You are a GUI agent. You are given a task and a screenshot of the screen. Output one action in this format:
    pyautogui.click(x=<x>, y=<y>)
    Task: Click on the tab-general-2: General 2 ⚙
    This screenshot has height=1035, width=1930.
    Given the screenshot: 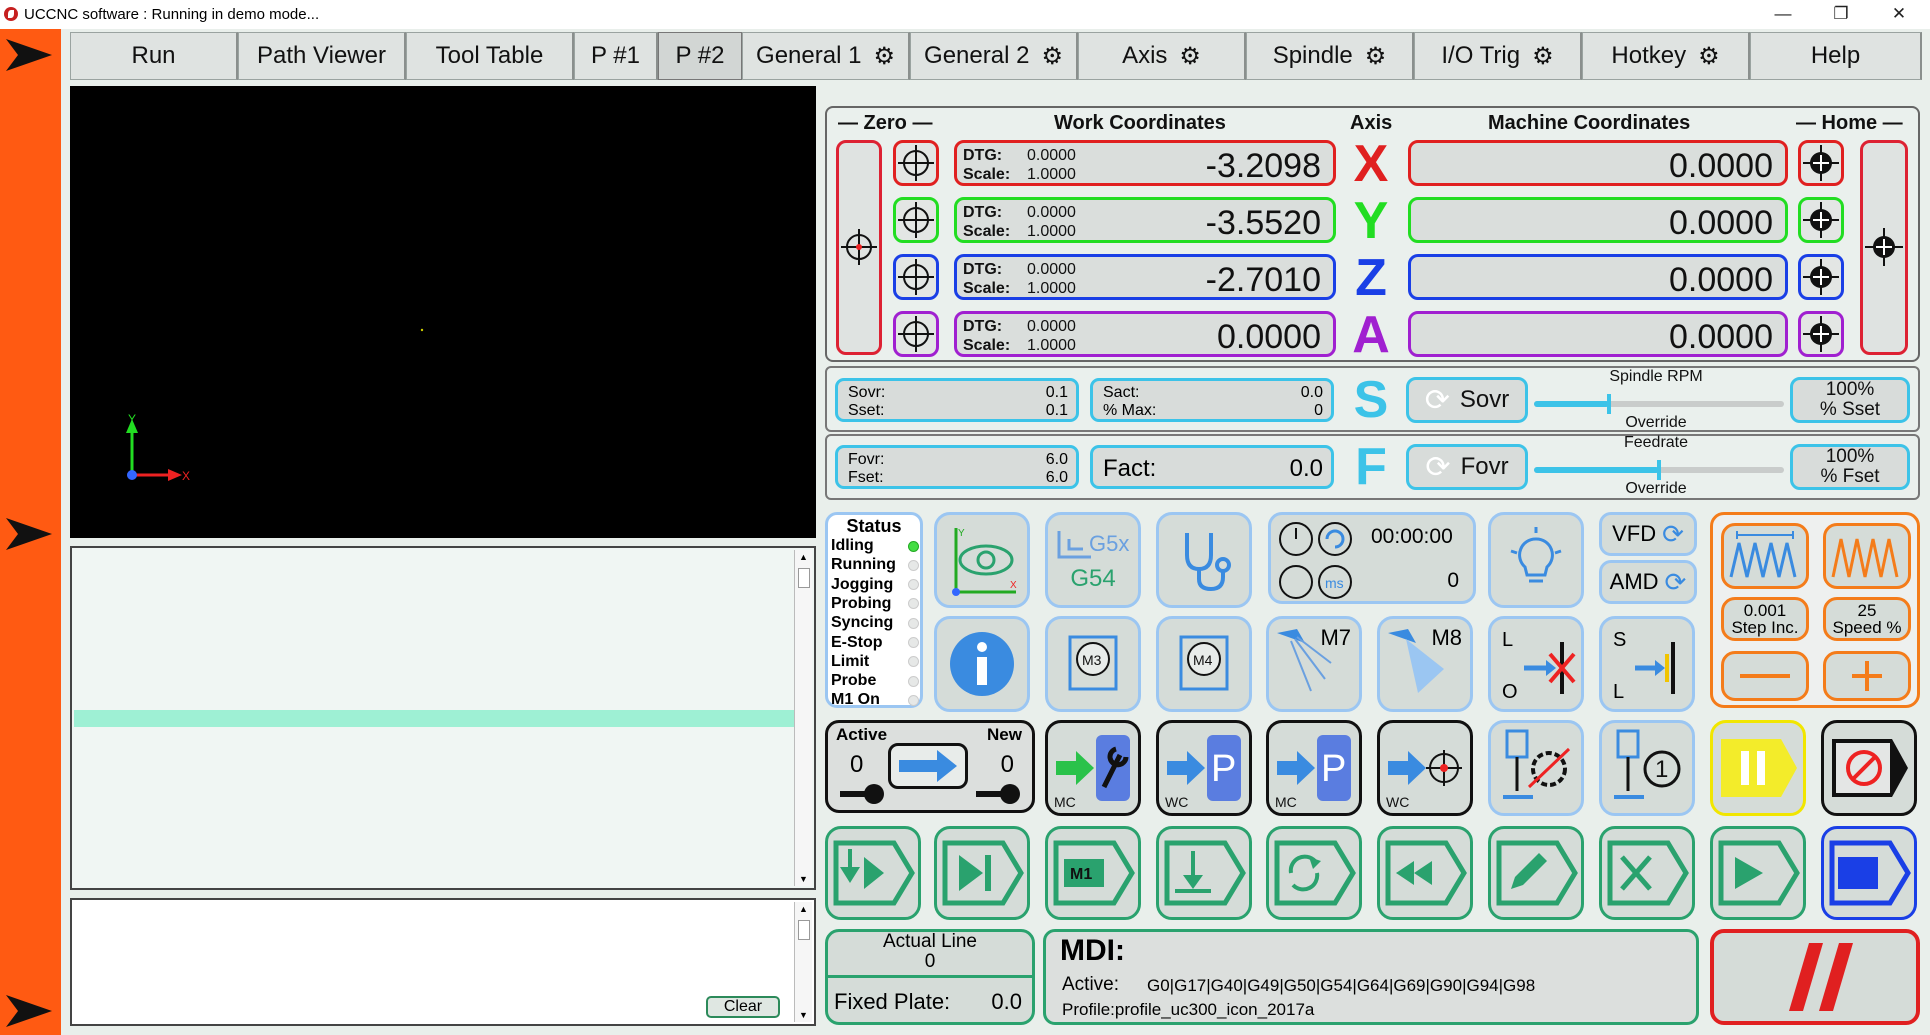 What is the action you would take?
    pyautogui.click(x=994, y=56)
    